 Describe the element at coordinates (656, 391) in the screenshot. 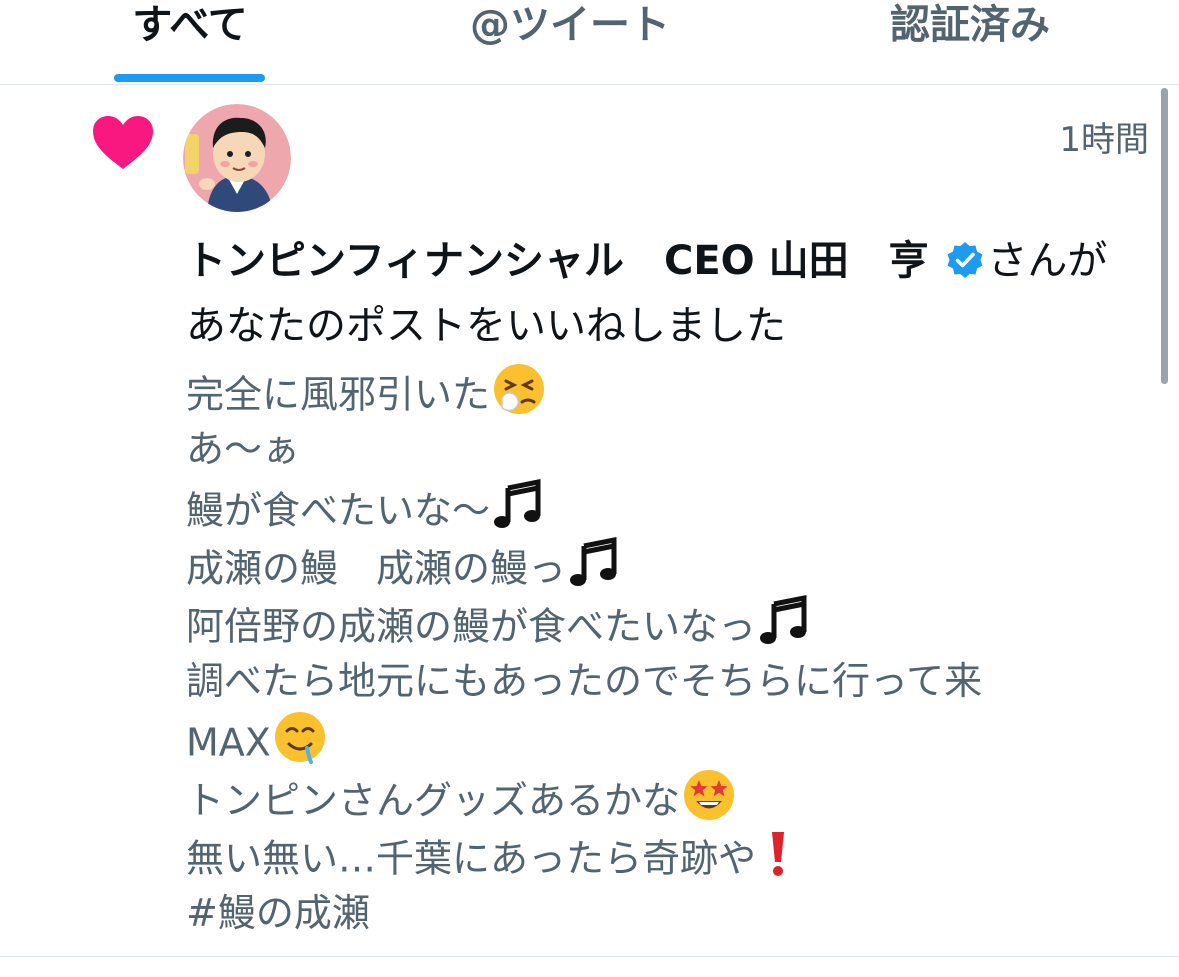

I see `post-line: 完全に風邪引いた` at that location.